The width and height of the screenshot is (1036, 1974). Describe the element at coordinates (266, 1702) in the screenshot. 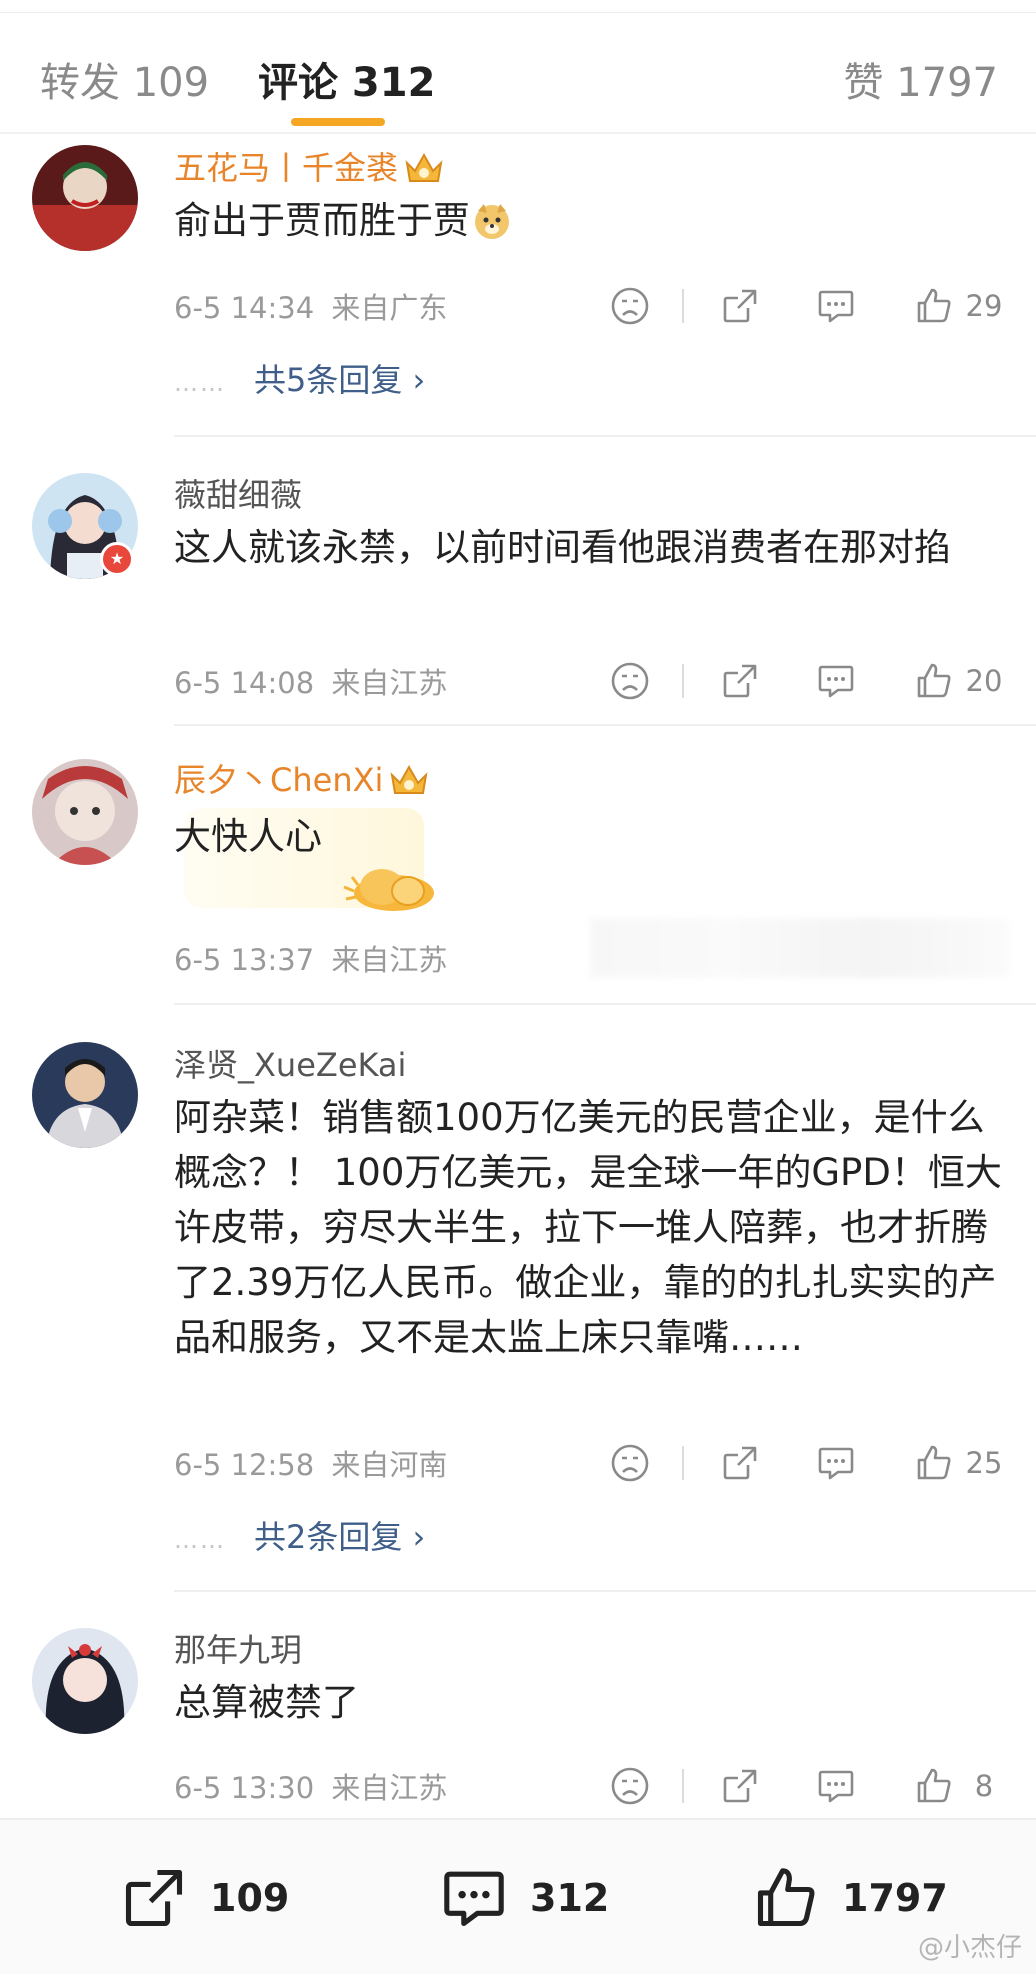

I see `comment-content: 总算被禁了` at that location.